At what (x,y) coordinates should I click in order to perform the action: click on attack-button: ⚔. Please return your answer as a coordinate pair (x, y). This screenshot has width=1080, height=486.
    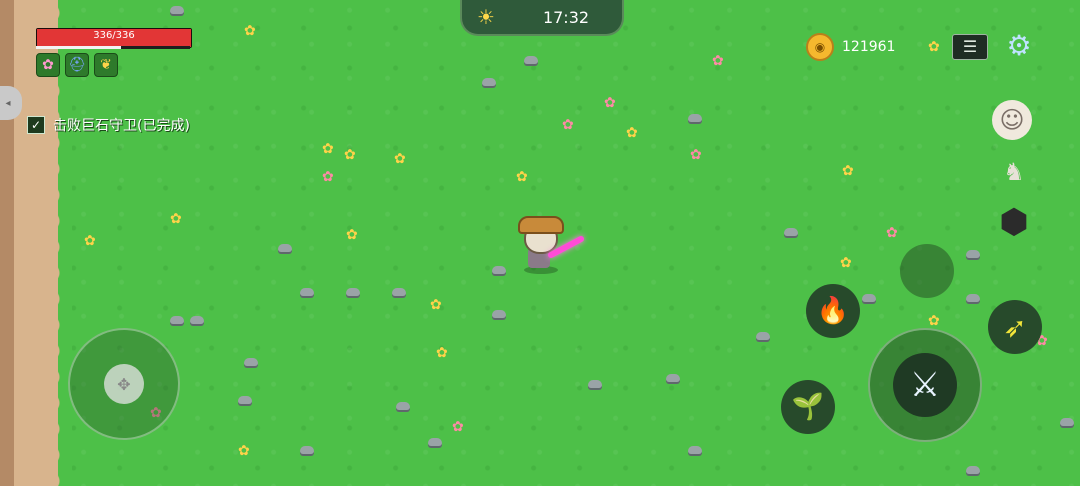
    Looking at the image, I should click on (925, 385).